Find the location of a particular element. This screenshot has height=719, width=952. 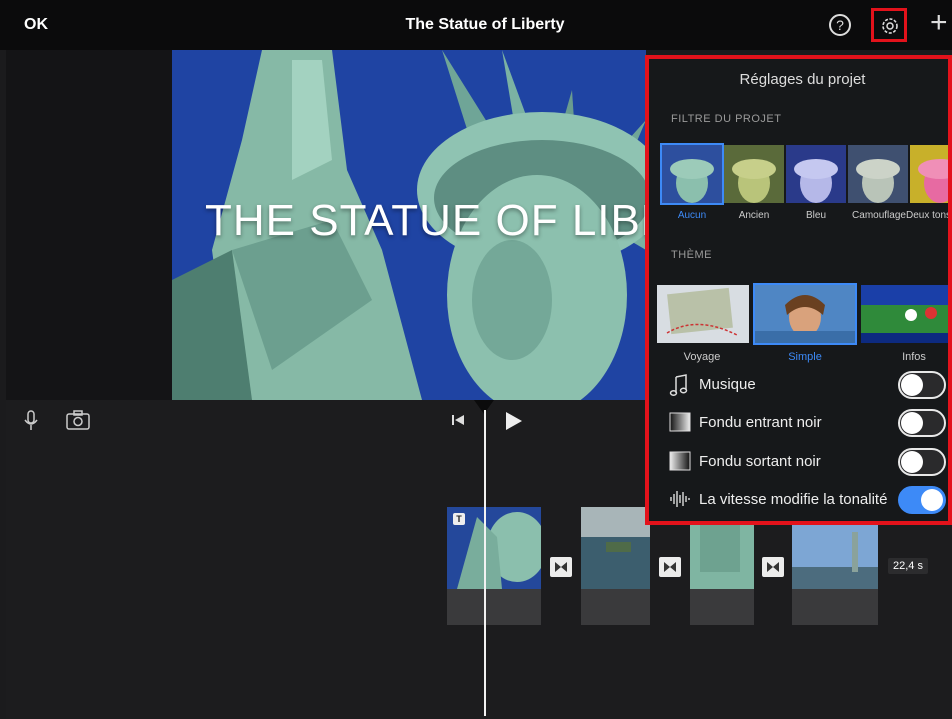

project-title: The Statue of Liberty is located at coordinates (485, 24).